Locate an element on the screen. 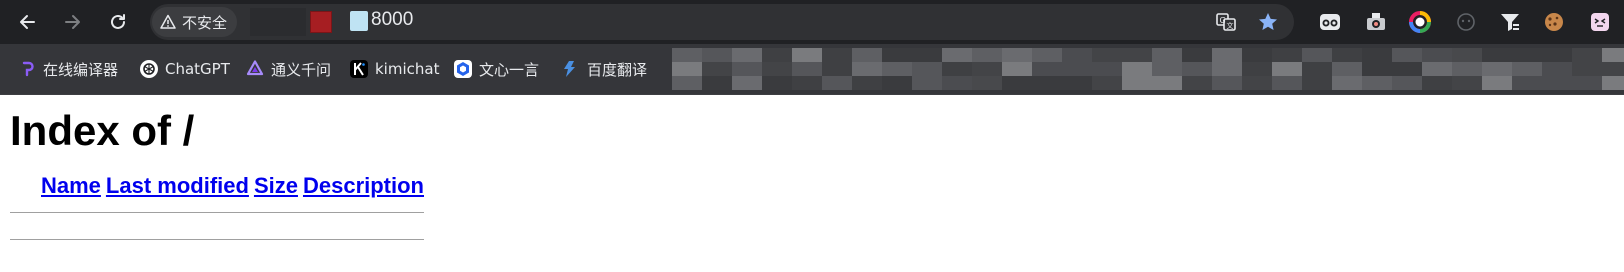 The width and height of the screenshot is (1624, 272). redacted-mark is located at coordinates (321, 22).